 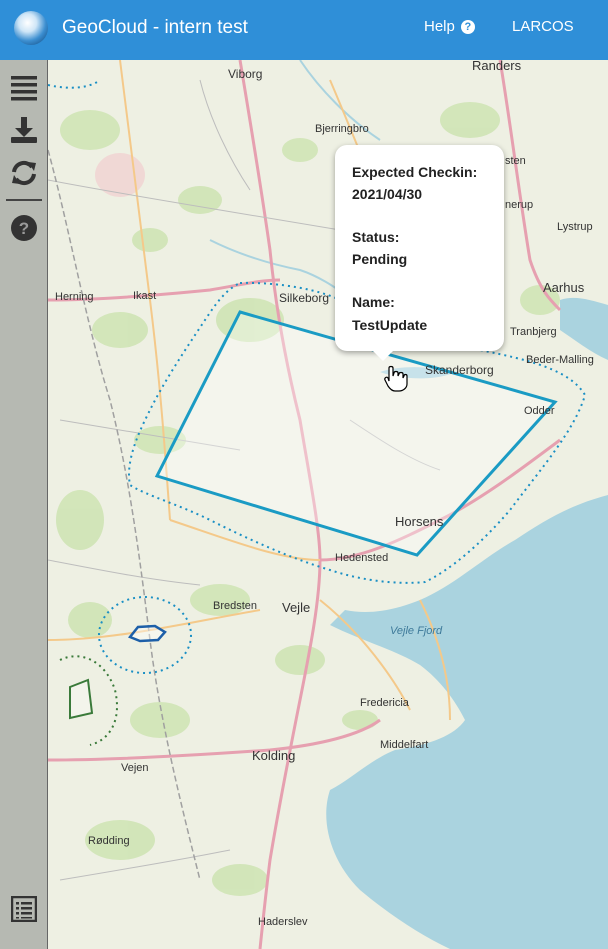 I want to click on place-label: Randers, so click(x=497, y=66).